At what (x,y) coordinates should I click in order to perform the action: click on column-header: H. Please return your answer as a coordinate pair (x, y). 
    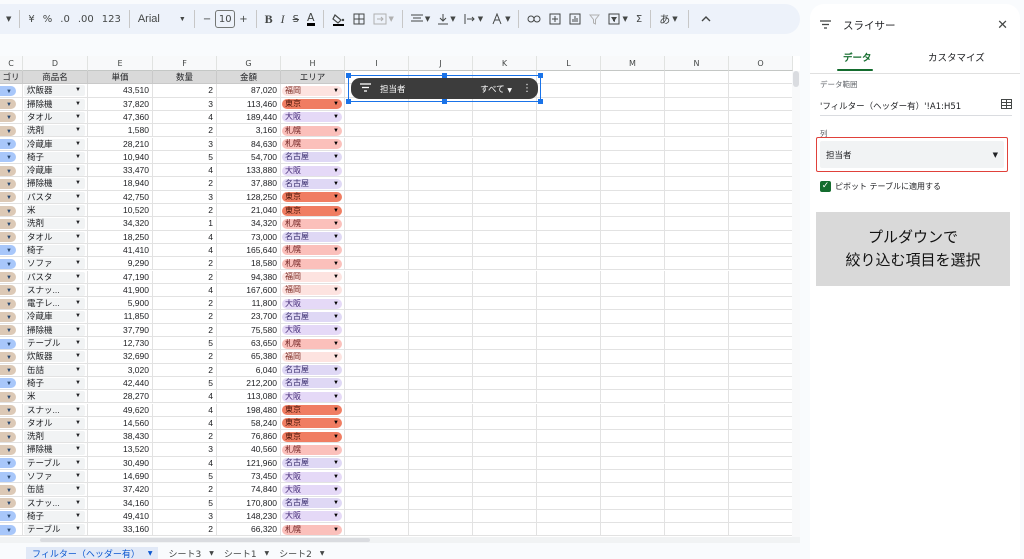
    Looking at the image, I should click on (313, 63).